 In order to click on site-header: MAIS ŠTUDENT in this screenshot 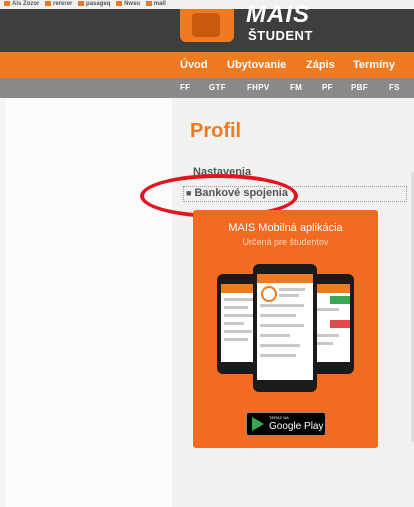, I will do `click(207, 26)`.